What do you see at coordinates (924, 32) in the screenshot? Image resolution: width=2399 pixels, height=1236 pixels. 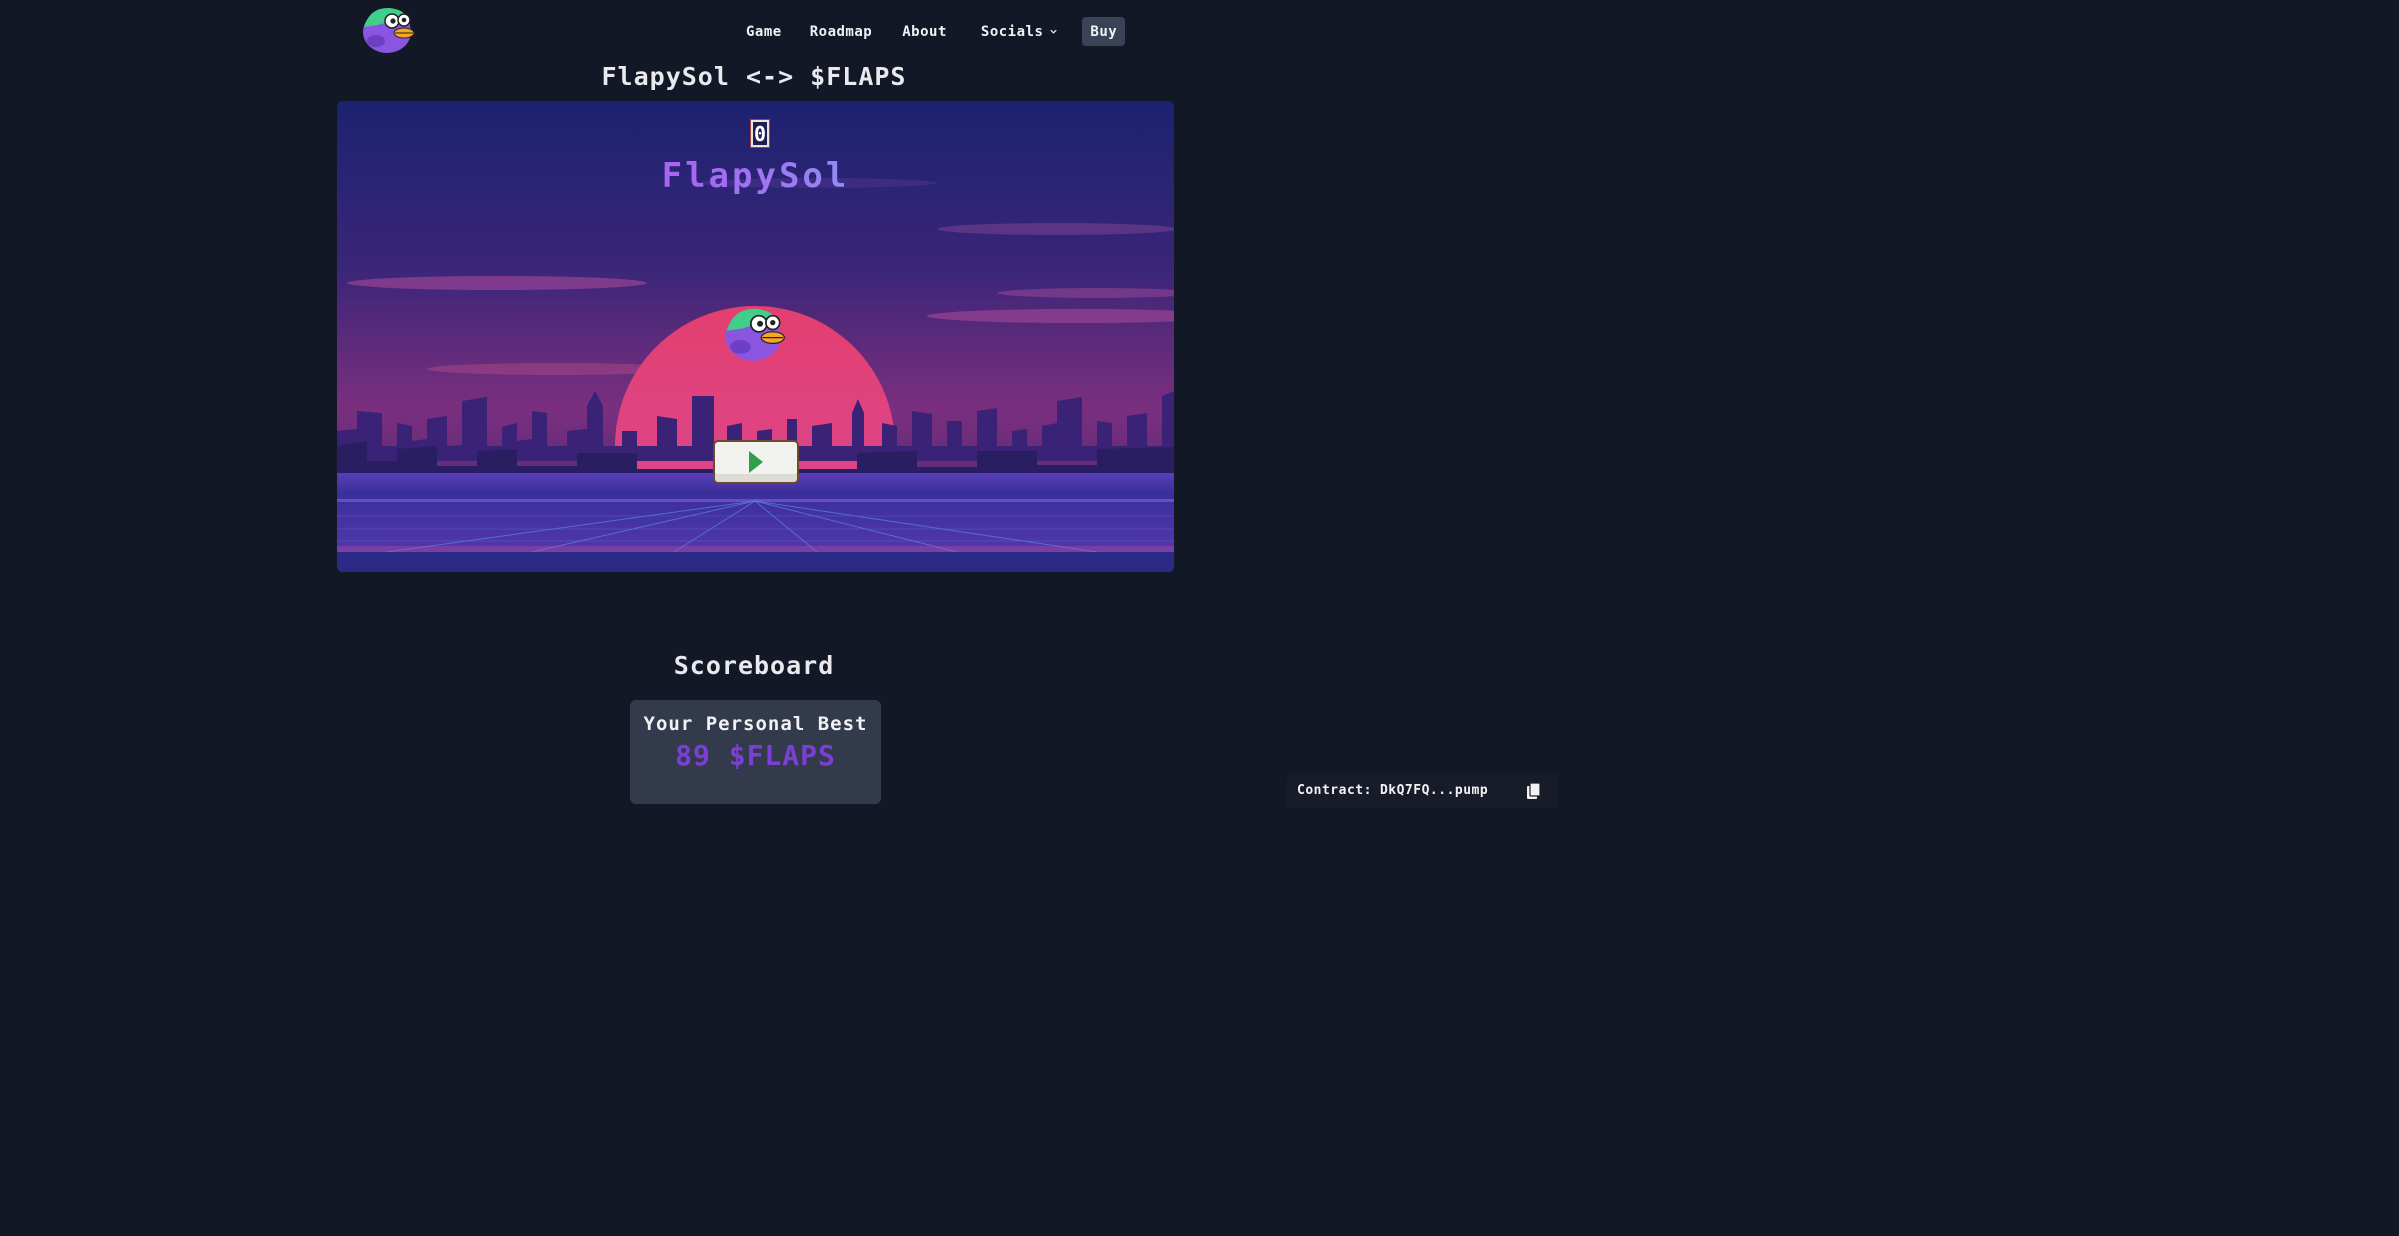 I see `nav-link-about: About` at bounding box center [924, 32].